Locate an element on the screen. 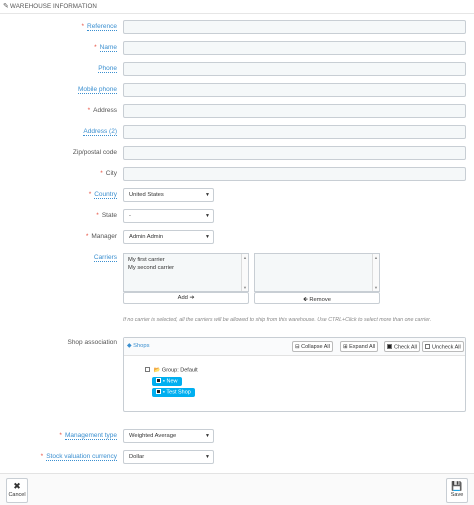 The image size is (474, 505). expand-icon: ⊞ is located at coordinates (345, 347).